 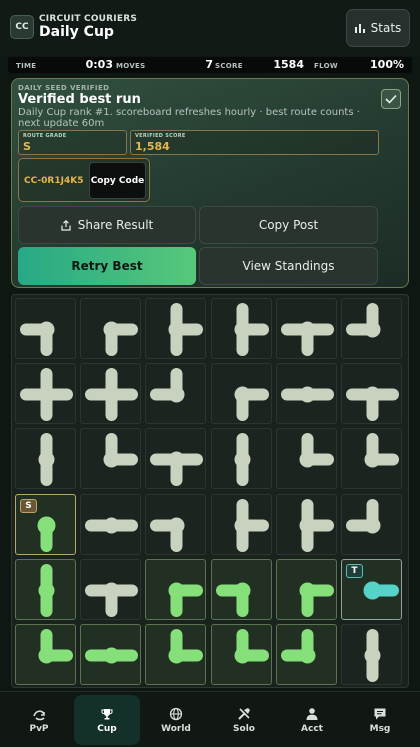 I want to click on share-result-button: Share Result, so click(x=107, y=225).